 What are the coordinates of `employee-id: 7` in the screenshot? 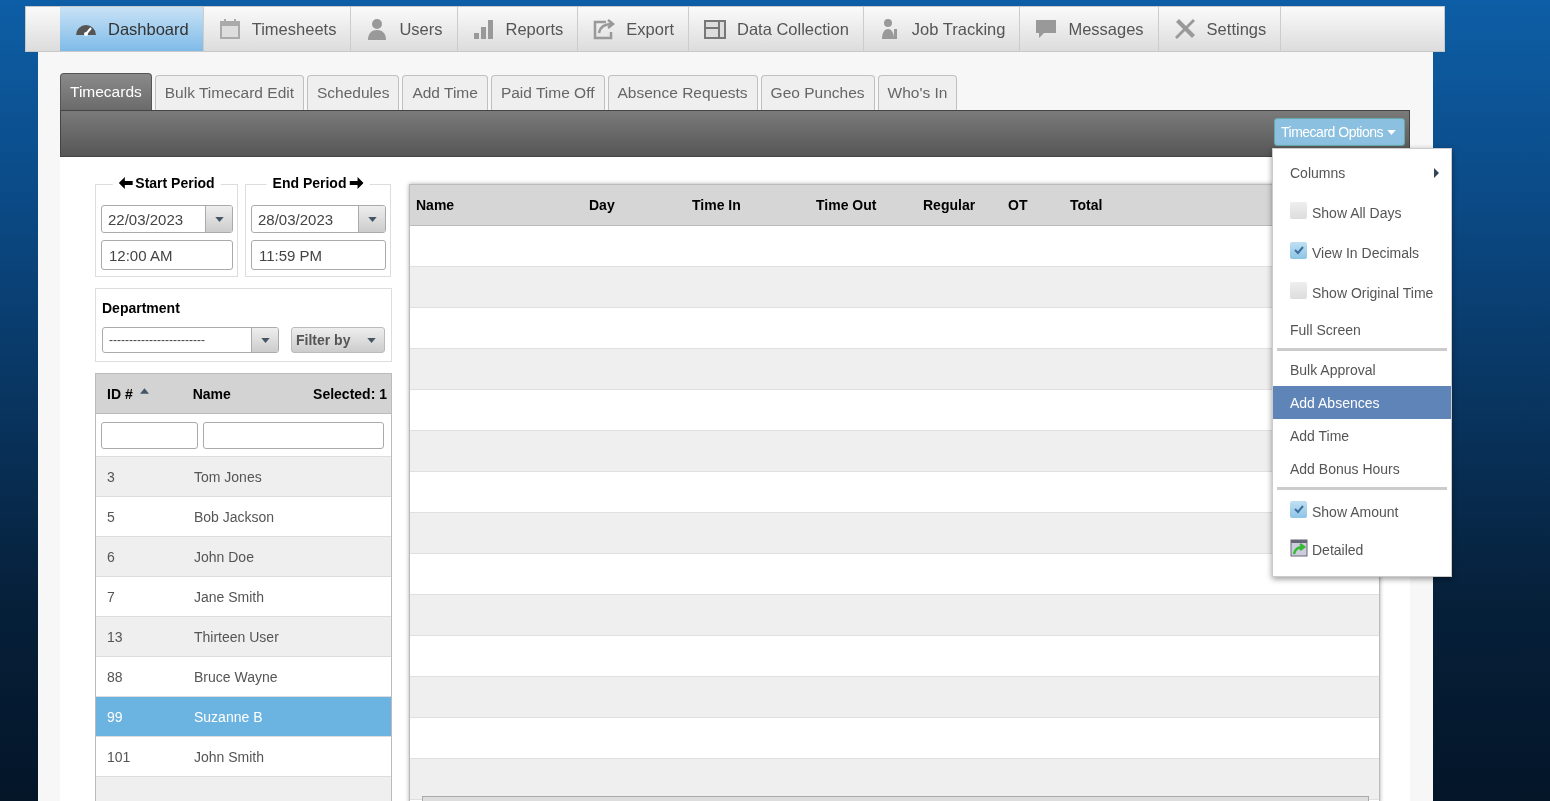 It's located at (111, 596).